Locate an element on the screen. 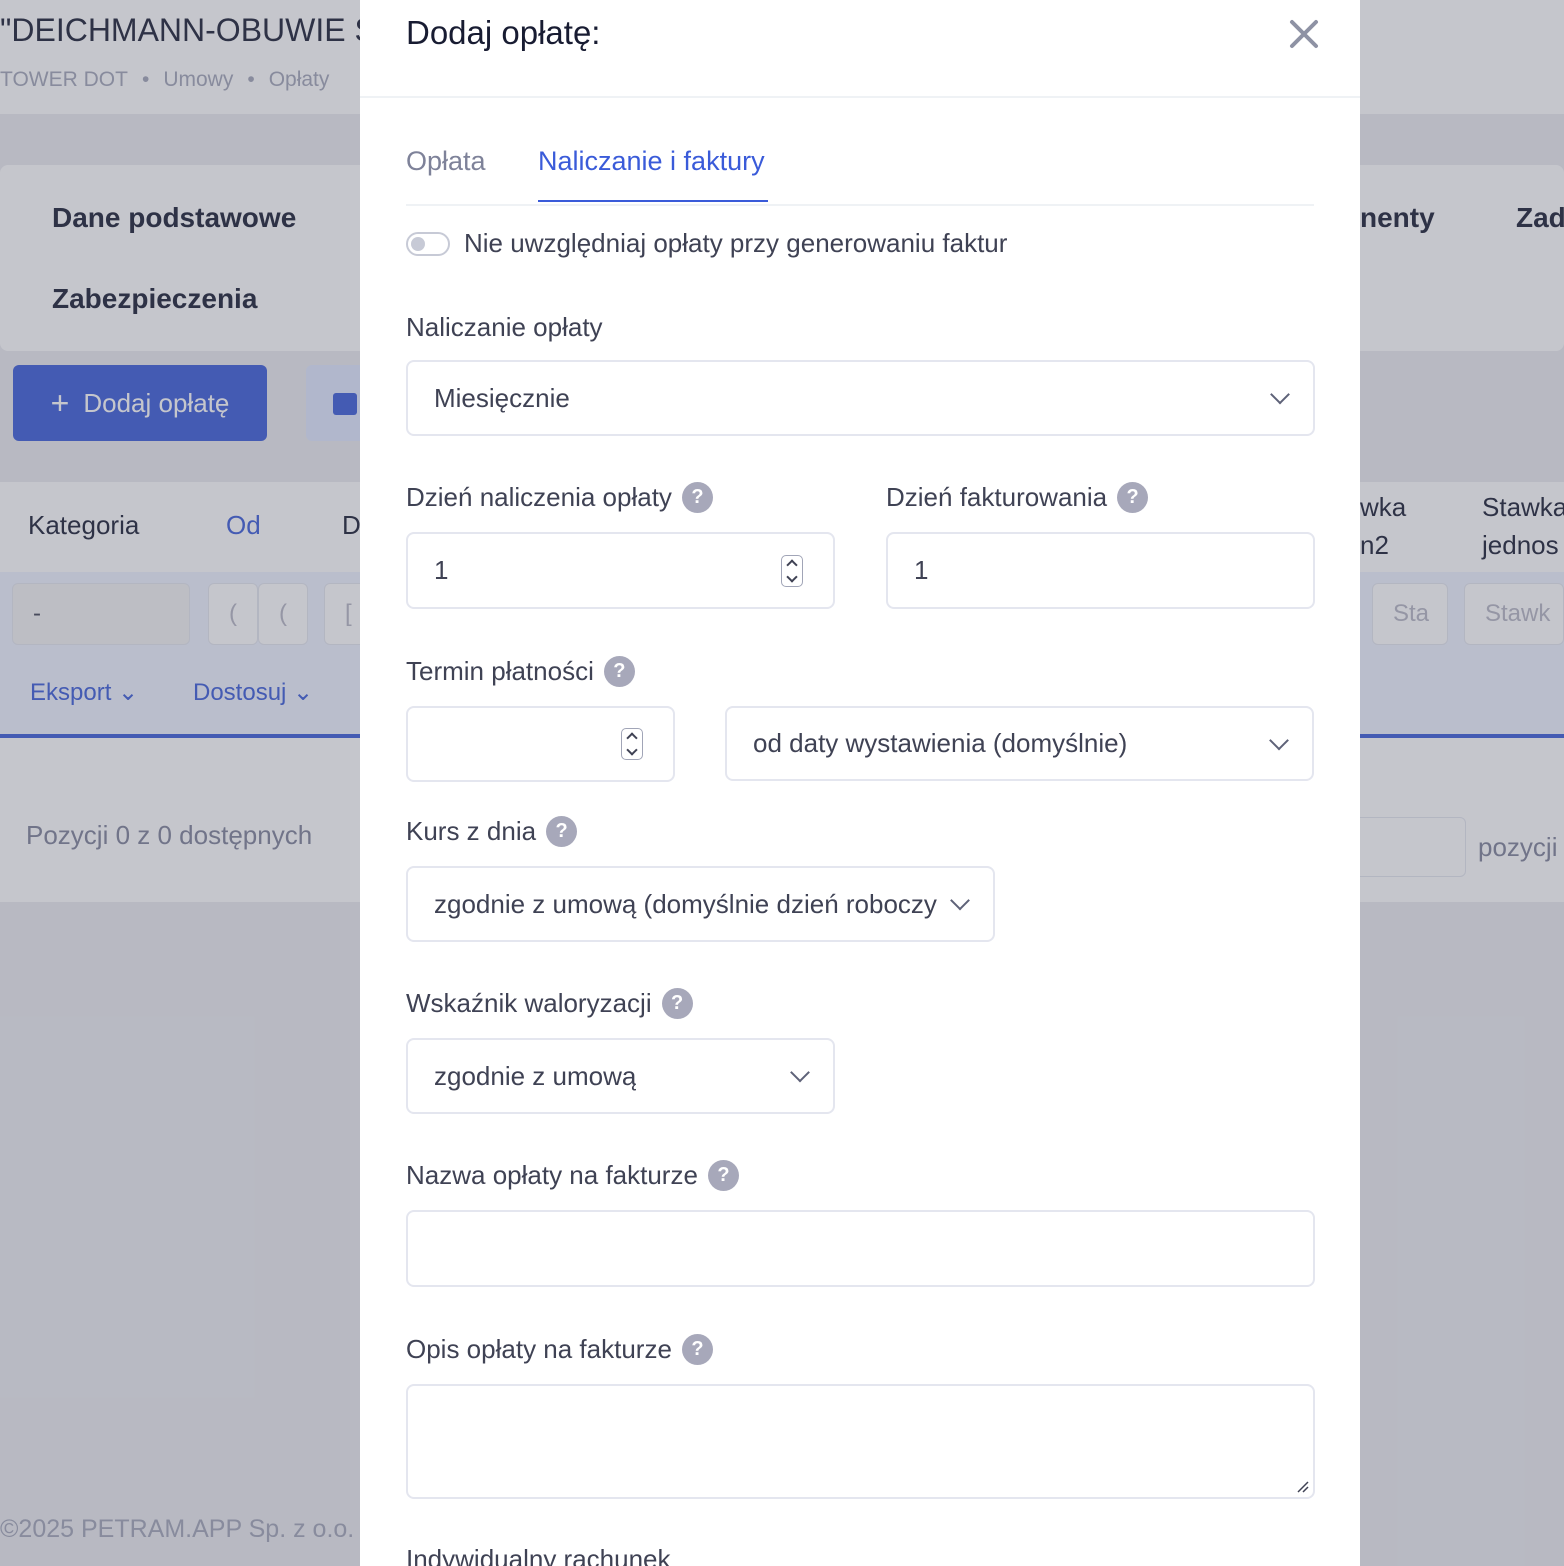 This screenshot has width=1564, height=1566. invoice-day-label: Dzień fakturowania ? is located at coordinates (1017, 497).